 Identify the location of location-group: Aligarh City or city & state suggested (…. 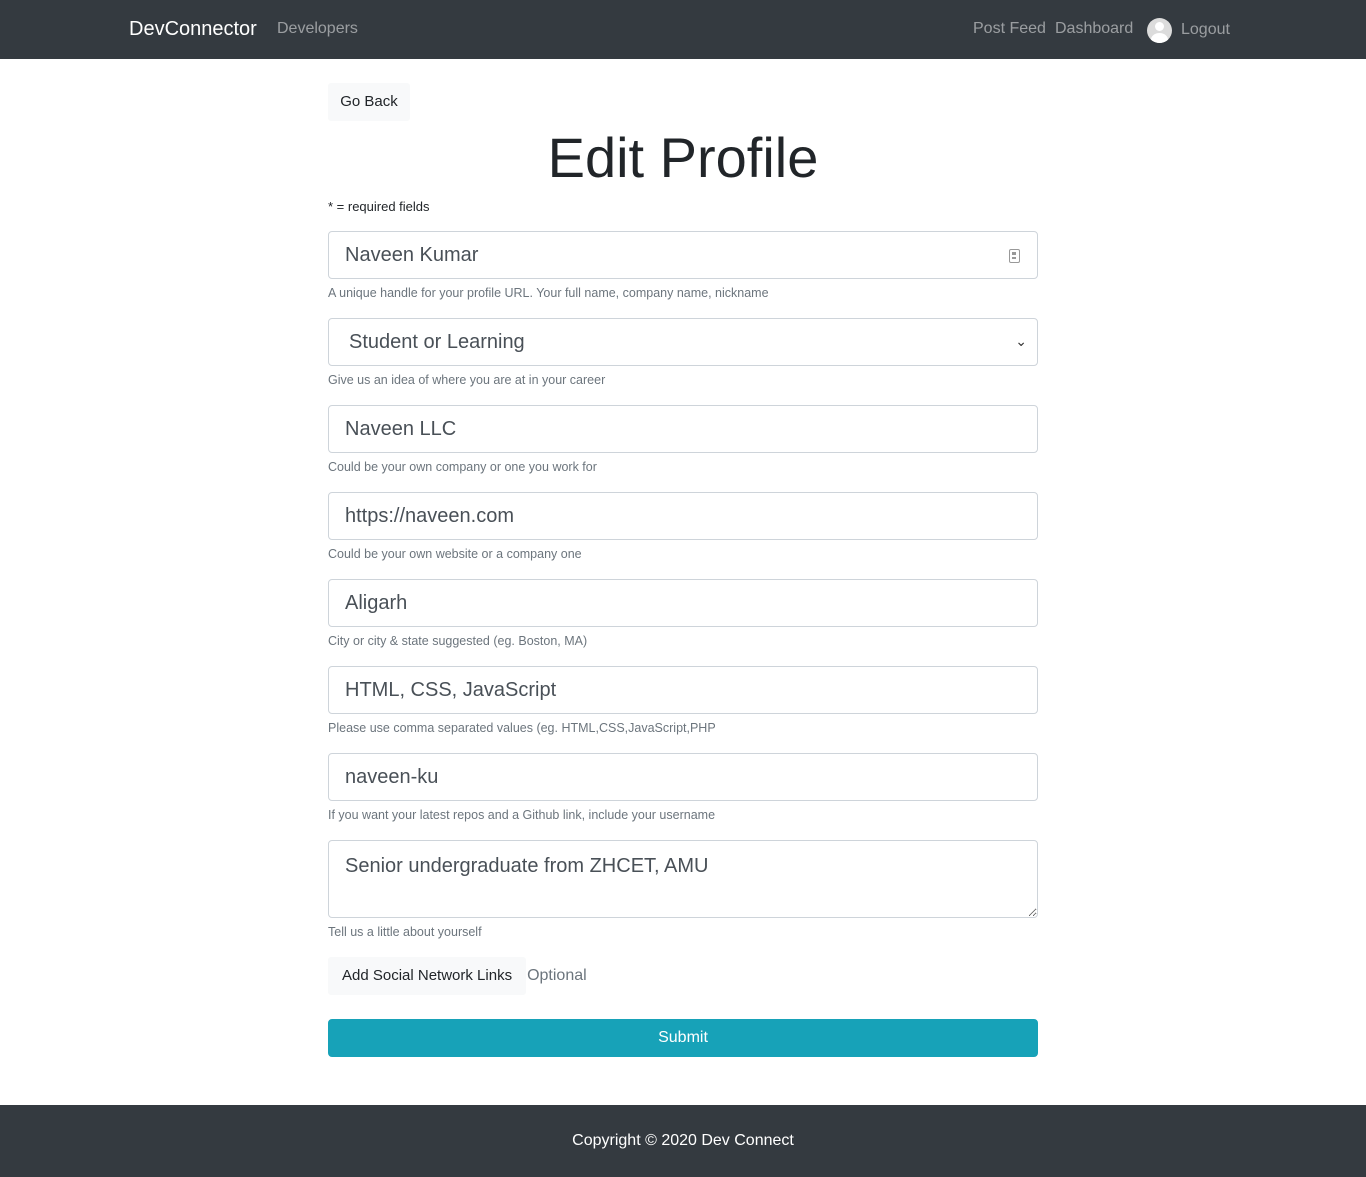
(683, 613).